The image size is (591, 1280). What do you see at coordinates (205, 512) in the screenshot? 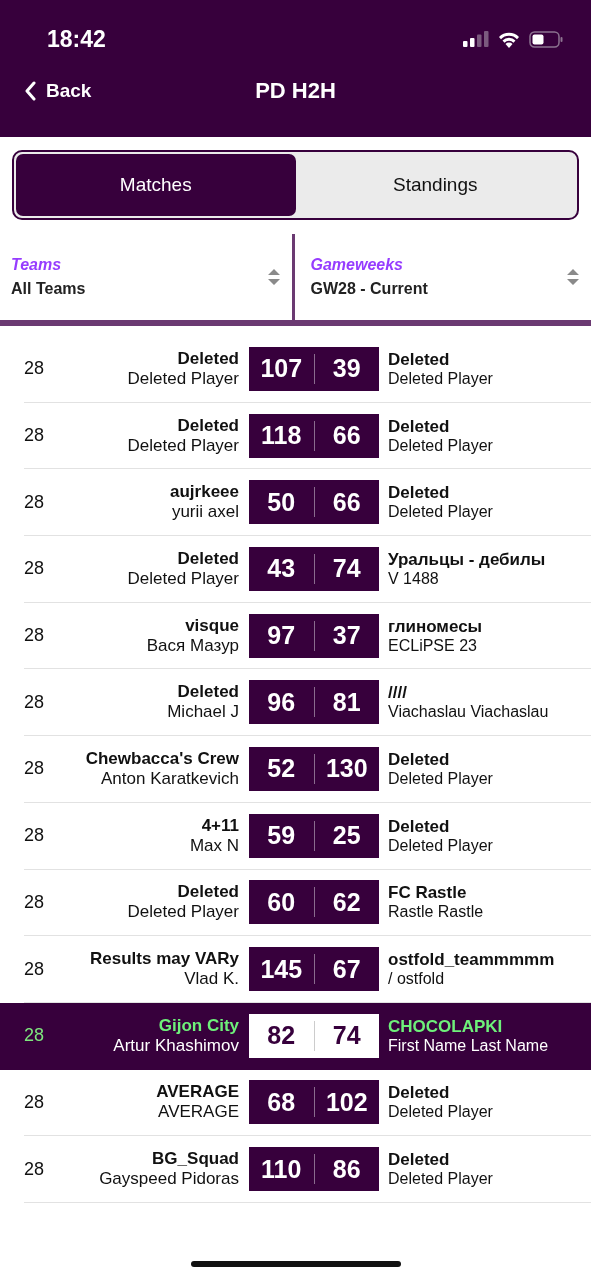
I see `manager-name: yurii axel` at bounding box center [205, 512].